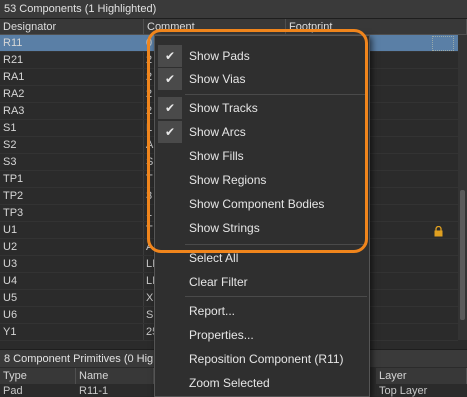 The width and height of the screenshot is (467, 397). I want to click on selected-cell-focus, so click(443, 43).